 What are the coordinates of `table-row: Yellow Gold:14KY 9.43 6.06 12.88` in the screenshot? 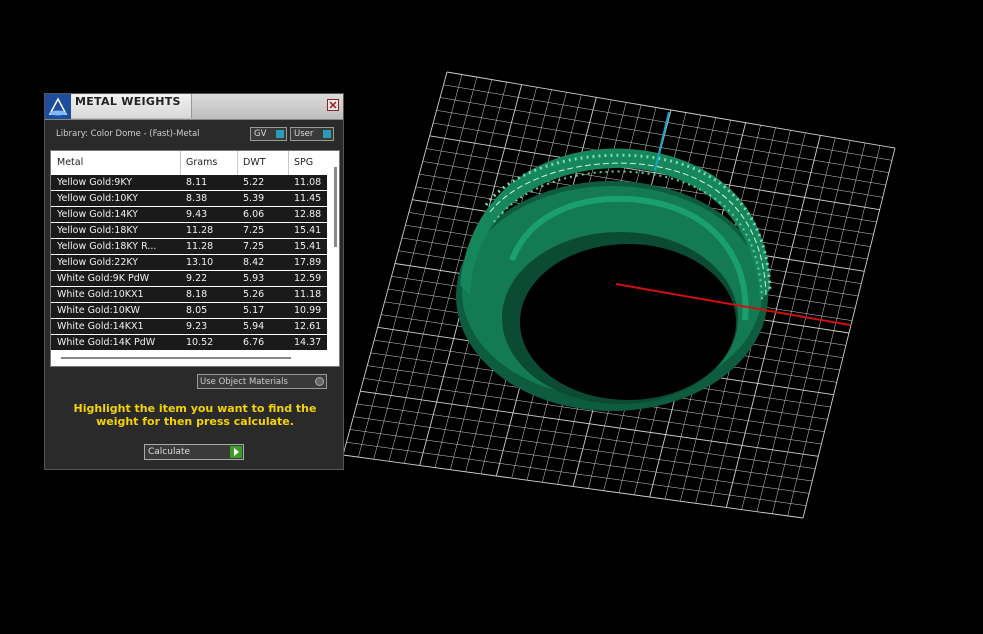 It's located at (189, 215).